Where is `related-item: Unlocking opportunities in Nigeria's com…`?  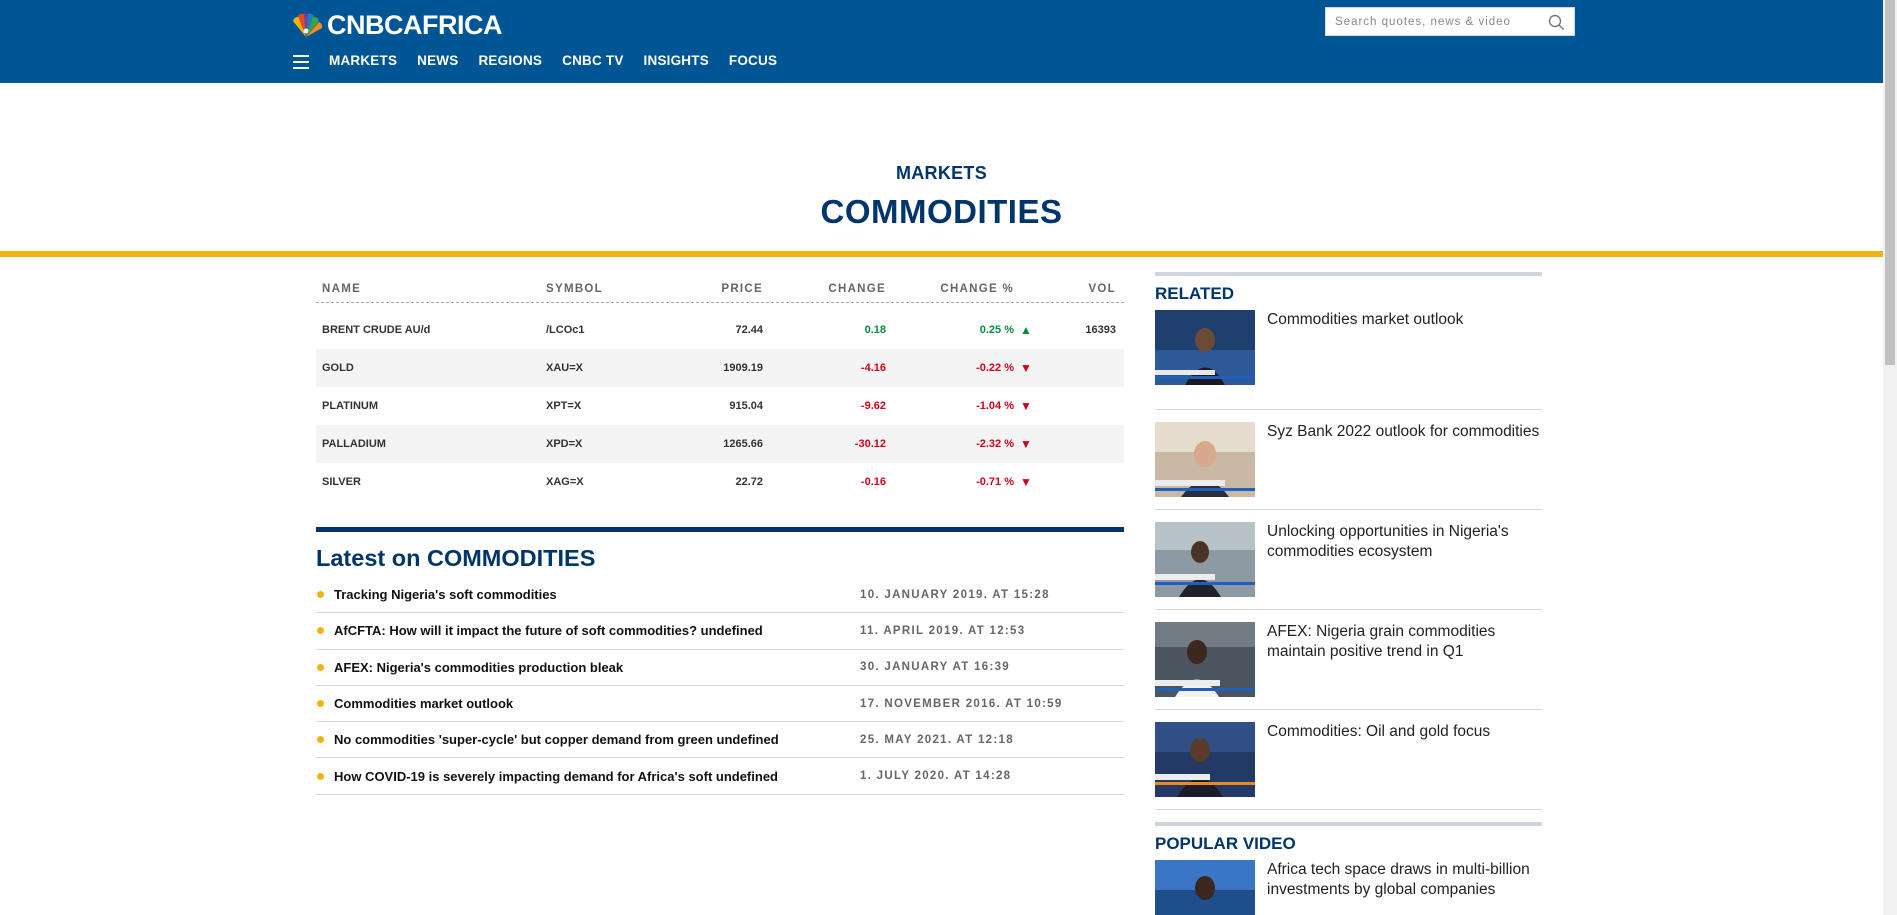 related-item: Unlocking opportunities in Nigeria's com… is located at coordinates (1348, 560).